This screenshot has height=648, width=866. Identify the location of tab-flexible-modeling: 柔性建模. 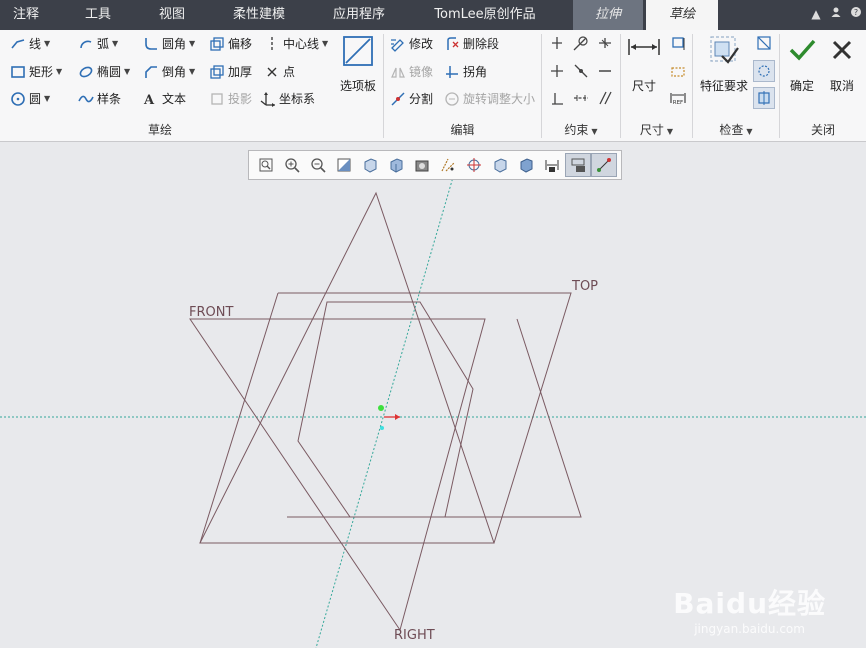
(259, 15).